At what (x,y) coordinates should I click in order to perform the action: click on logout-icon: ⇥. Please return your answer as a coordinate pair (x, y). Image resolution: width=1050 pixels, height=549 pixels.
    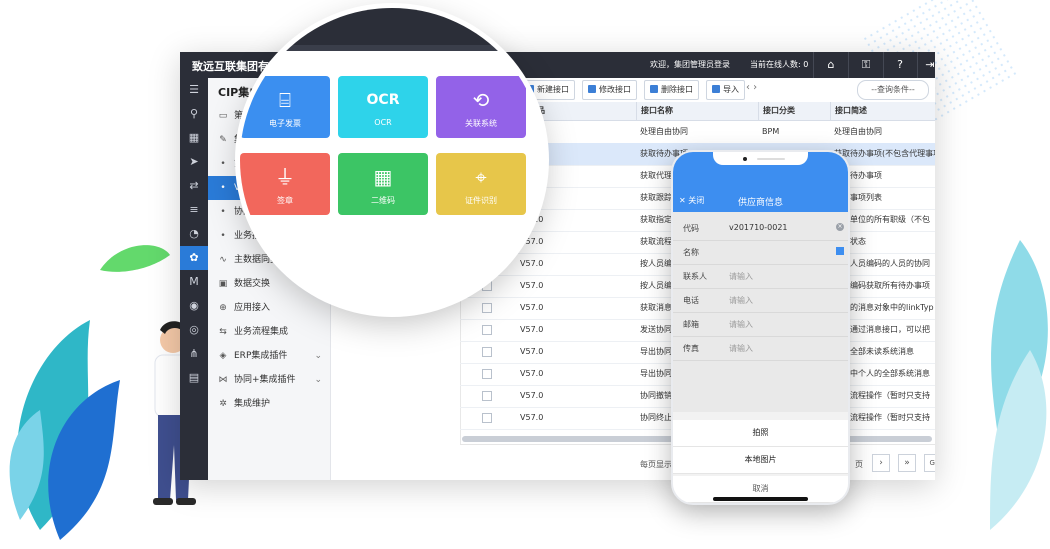
    Looking at the image, I should click on (928, 65).